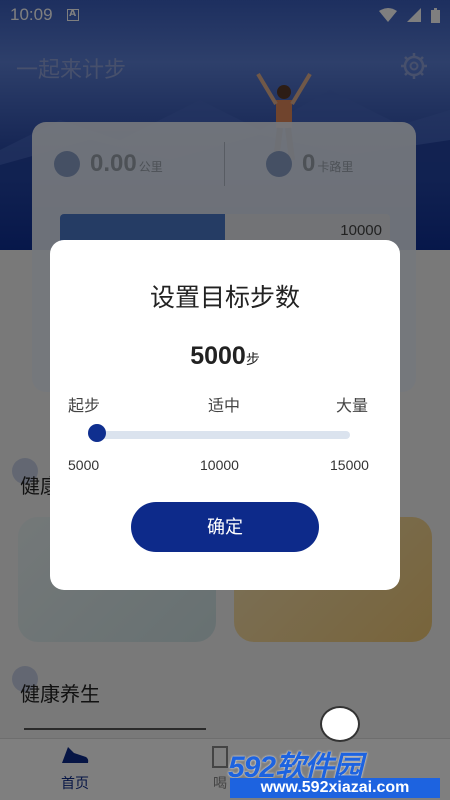 The height and width of the screenshot is (800, 450). I want to click on step-goal-value: 5000步, so click(225, 356).